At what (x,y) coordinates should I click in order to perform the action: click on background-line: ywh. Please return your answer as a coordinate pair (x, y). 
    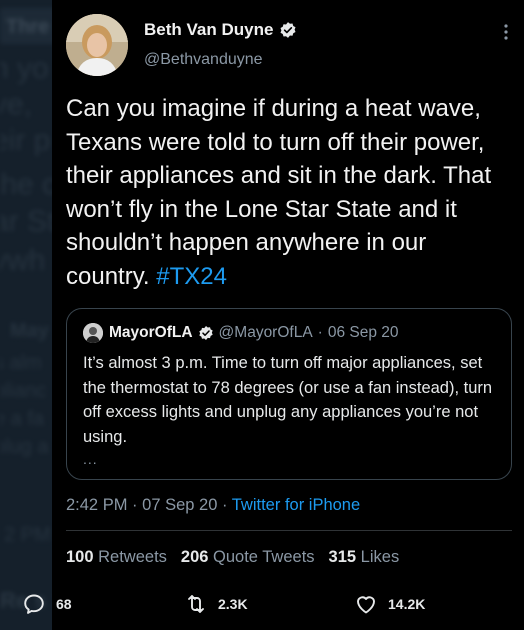
    Looking at the image, I should click on (23, 260).